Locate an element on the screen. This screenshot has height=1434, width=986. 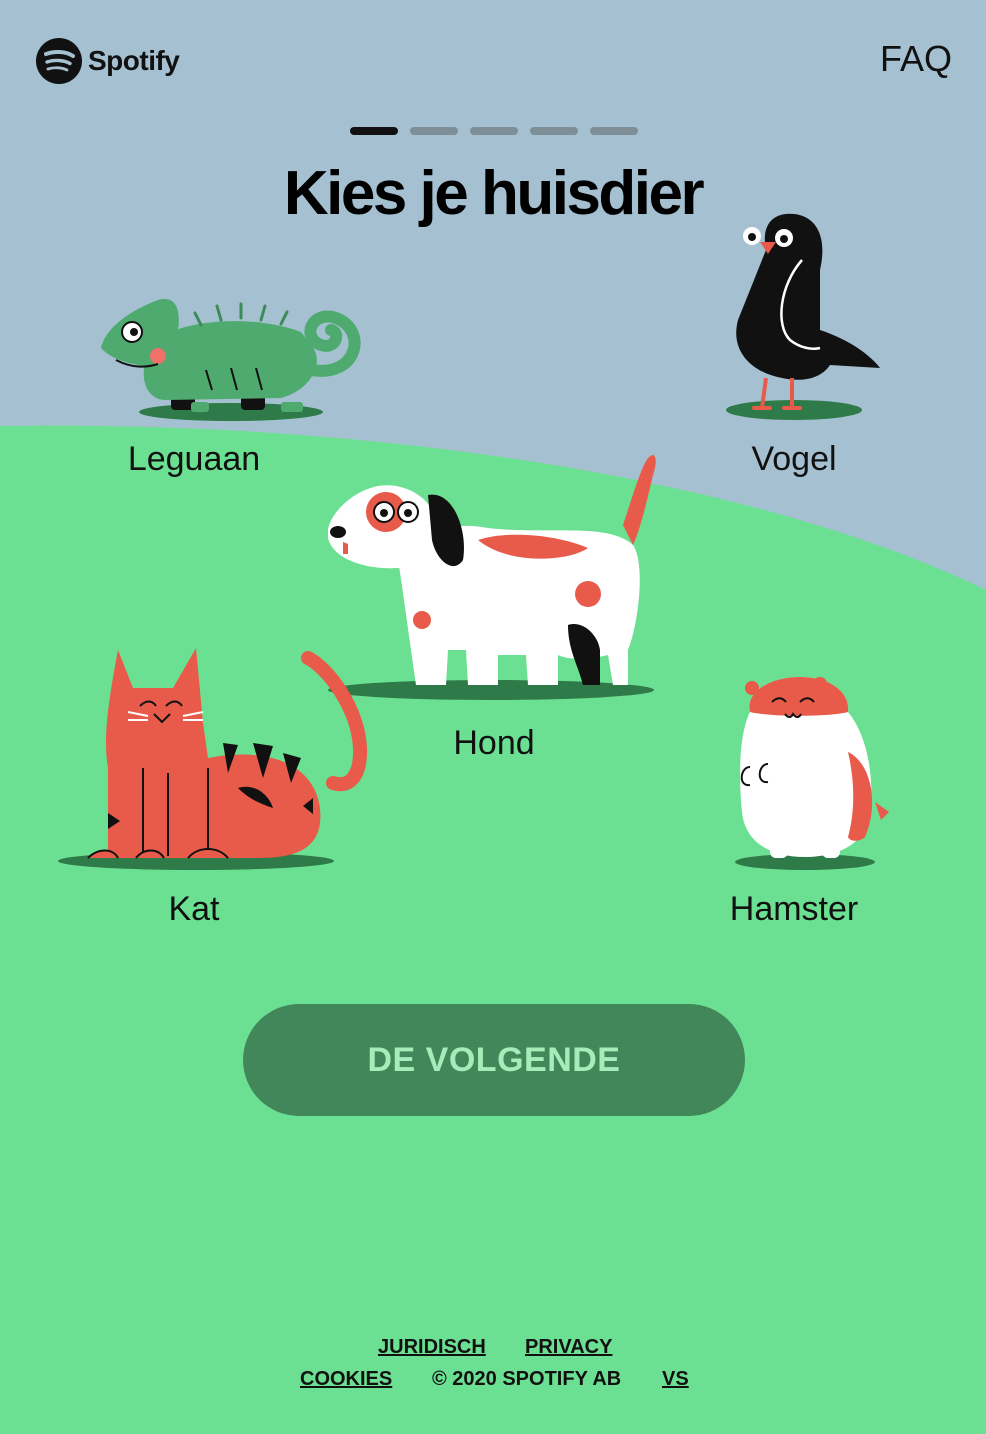
spotify-logo: Spotify is located at coordinates (108, 61).